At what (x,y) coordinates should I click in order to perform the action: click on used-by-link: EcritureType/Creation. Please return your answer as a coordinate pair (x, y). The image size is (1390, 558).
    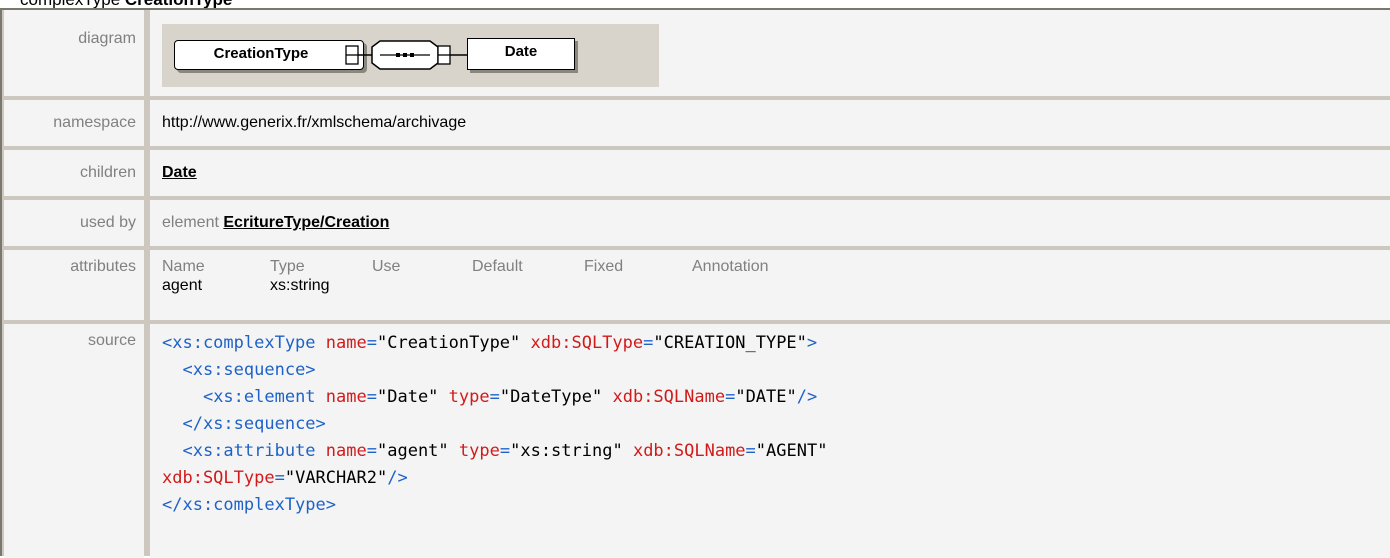
    Looking at the image, I should click on (306, 222).